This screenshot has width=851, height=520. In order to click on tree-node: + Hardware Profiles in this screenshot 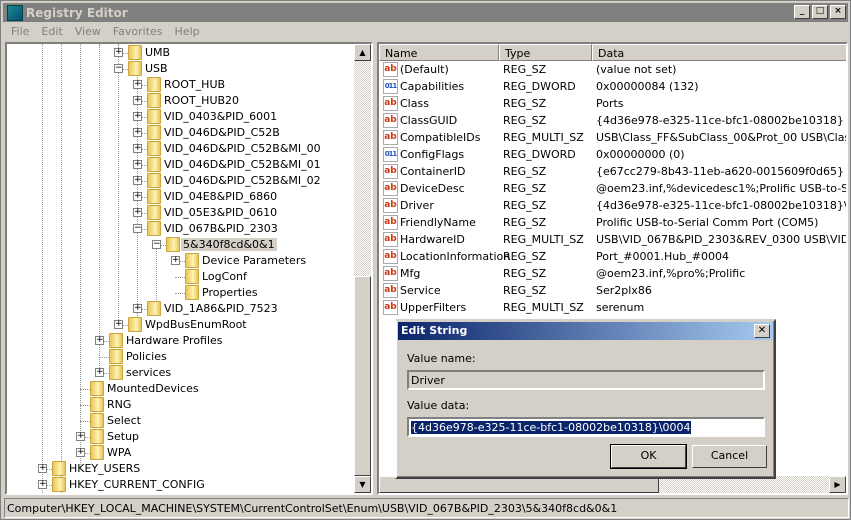, I will do `click(181, 341)`.